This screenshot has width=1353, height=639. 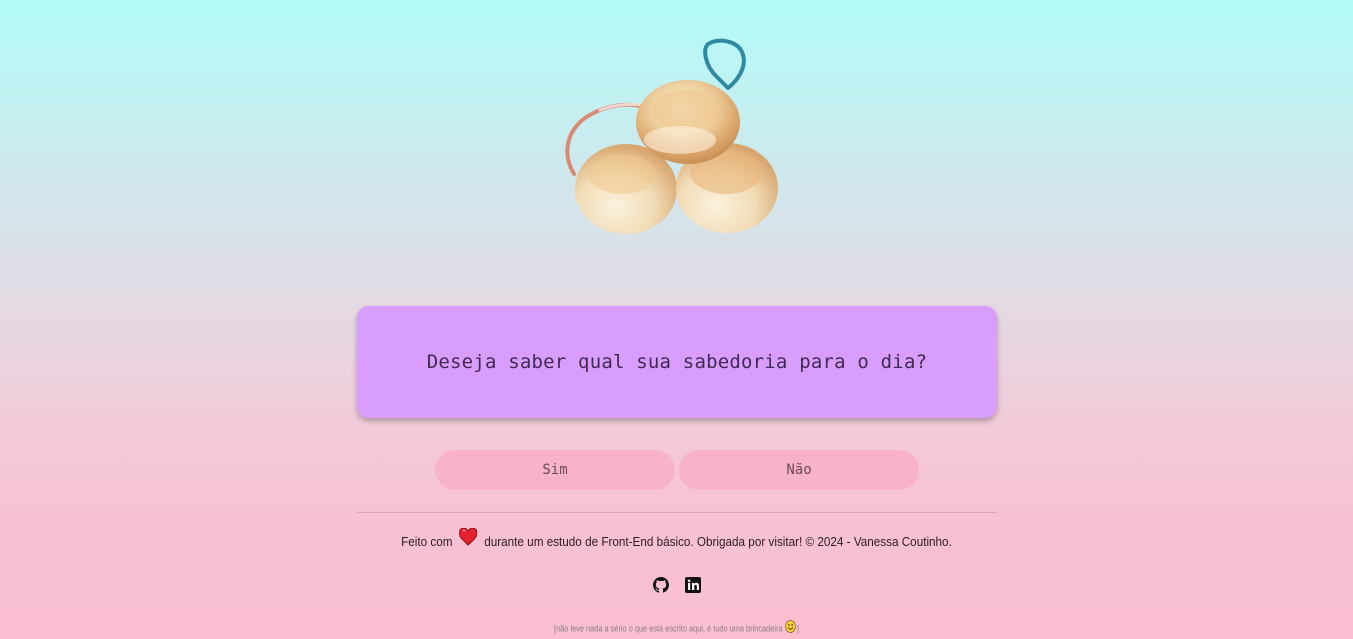 What do you see at coordinates (797, 628) in the screenshot?
I see `disclaimer-suffix: ]` at bounding box center [797, 628].